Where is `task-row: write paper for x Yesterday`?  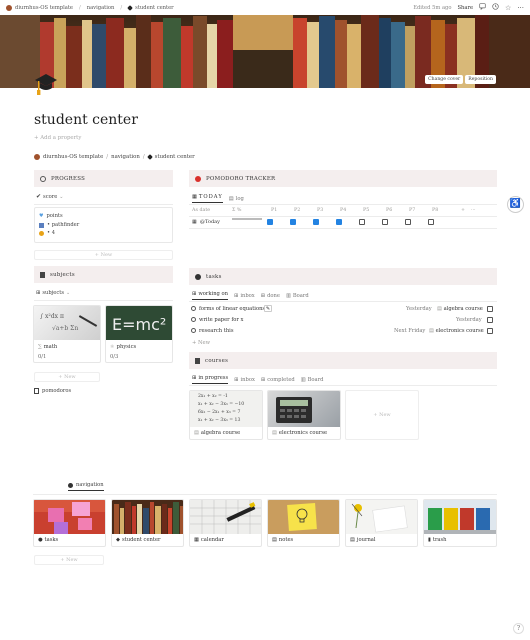
task-row: write paper for x Yesterday is located at coordinates (343, 321).